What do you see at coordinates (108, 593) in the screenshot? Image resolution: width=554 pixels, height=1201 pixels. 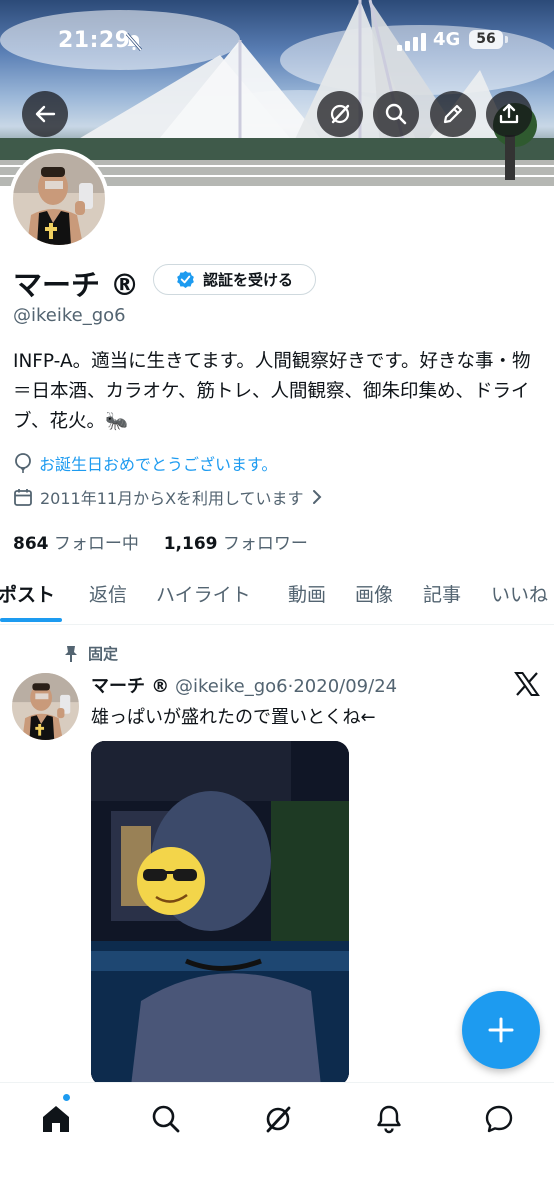 I see `tab-replies: 返信` at bounding box center [108, 593].